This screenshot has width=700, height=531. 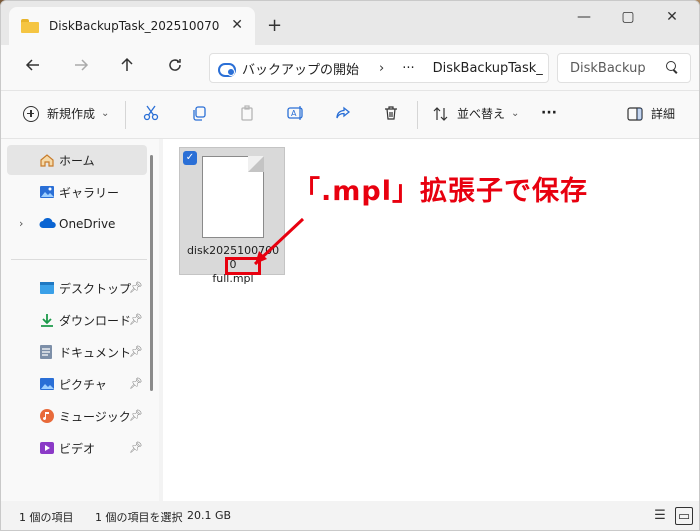 I want to click on details-label: 詳細, so click(x=663, y=114).